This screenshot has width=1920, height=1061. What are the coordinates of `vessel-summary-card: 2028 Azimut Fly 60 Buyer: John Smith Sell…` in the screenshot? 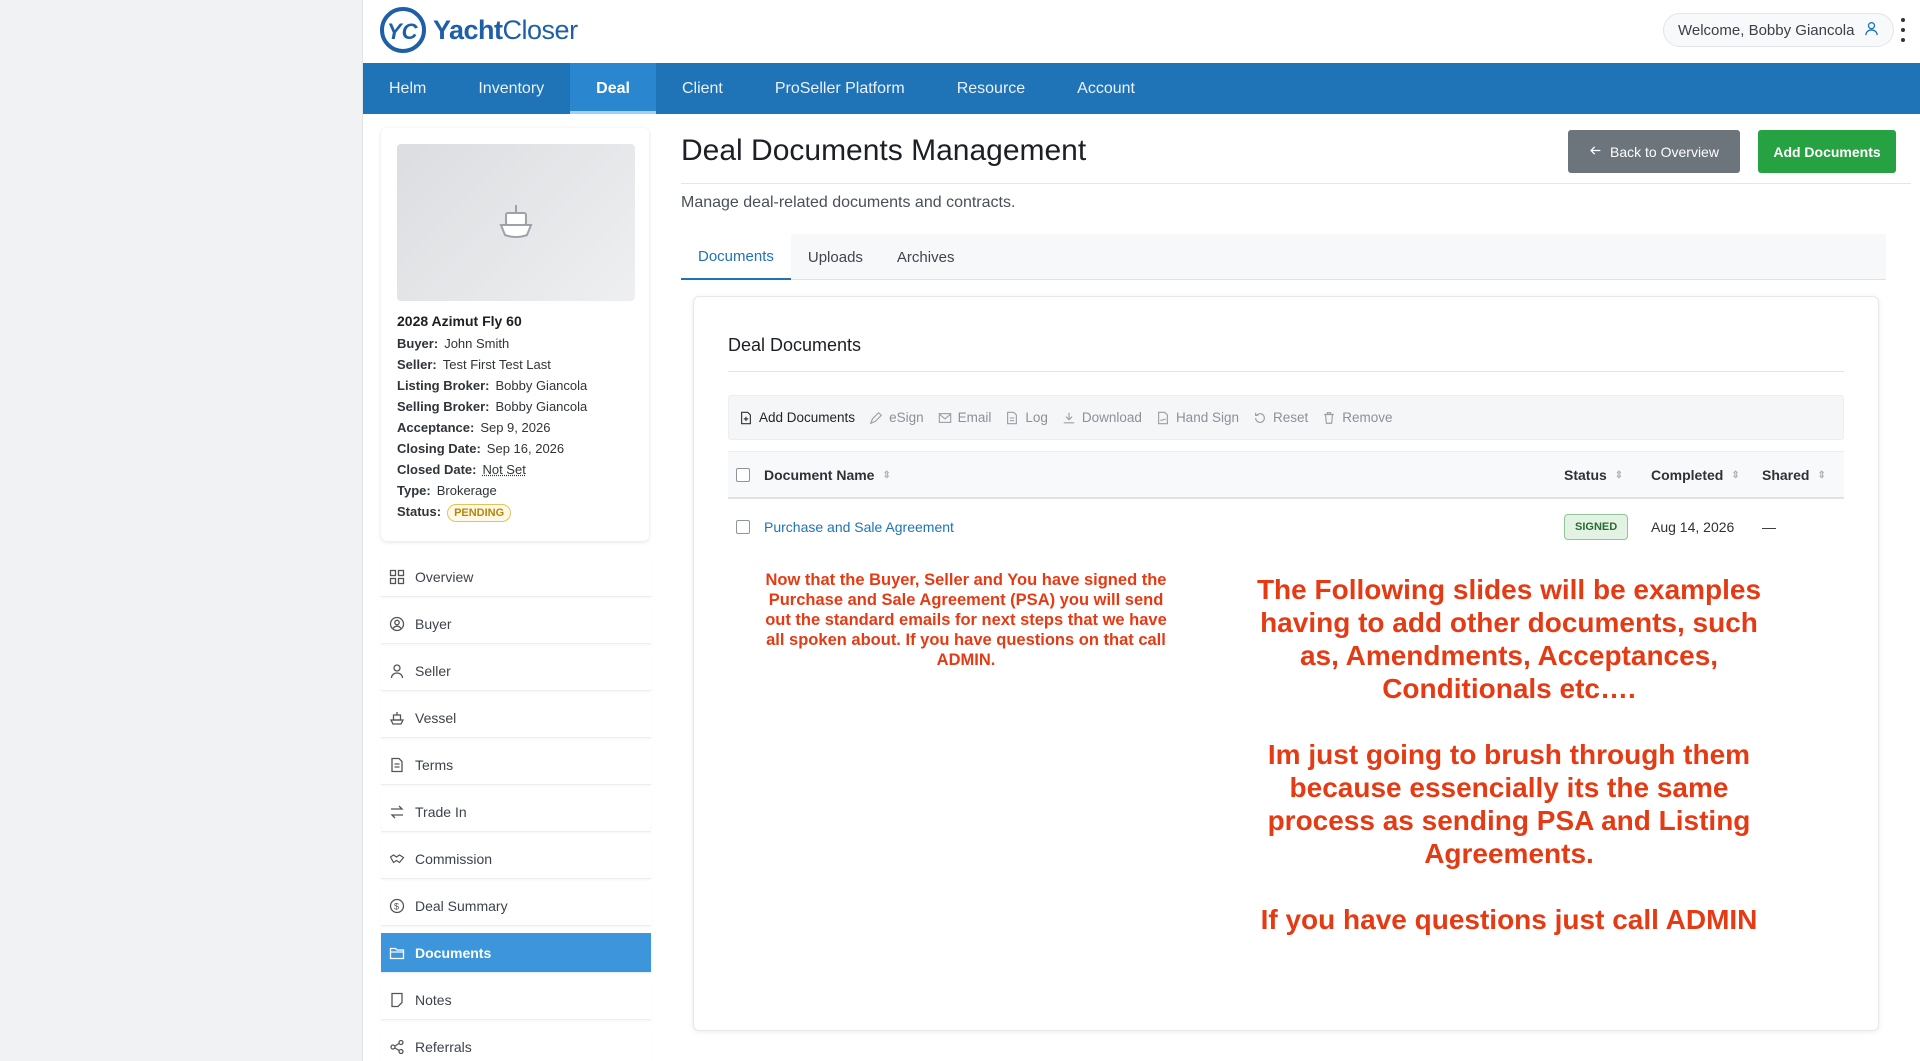 It's located at (515, 334).